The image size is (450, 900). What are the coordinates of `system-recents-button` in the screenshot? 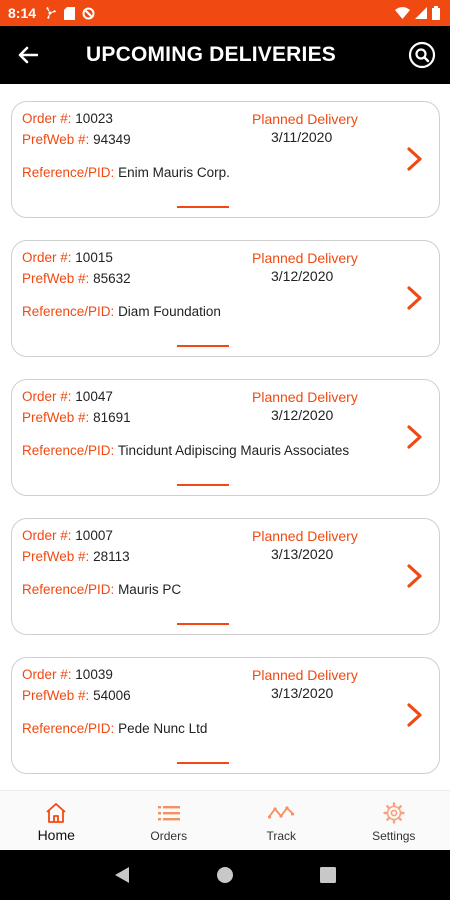 It's located at (328, 875).